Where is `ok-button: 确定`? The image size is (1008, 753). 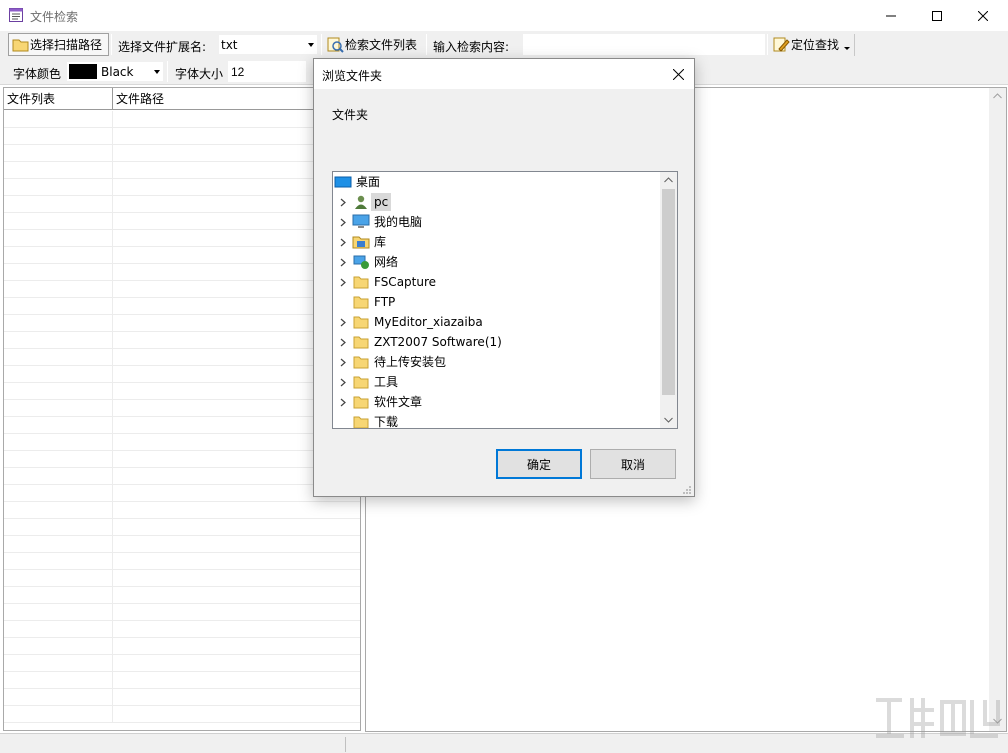
ok-button: 确定 is located at coordinates (539, 464).